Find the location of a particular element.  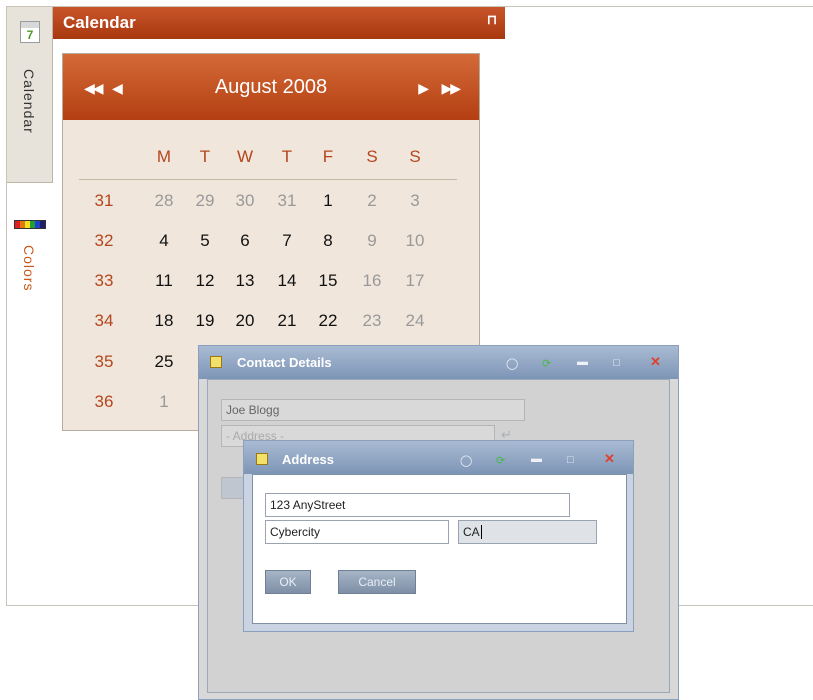

week-number: 36 is located at coordinates (104, 401).